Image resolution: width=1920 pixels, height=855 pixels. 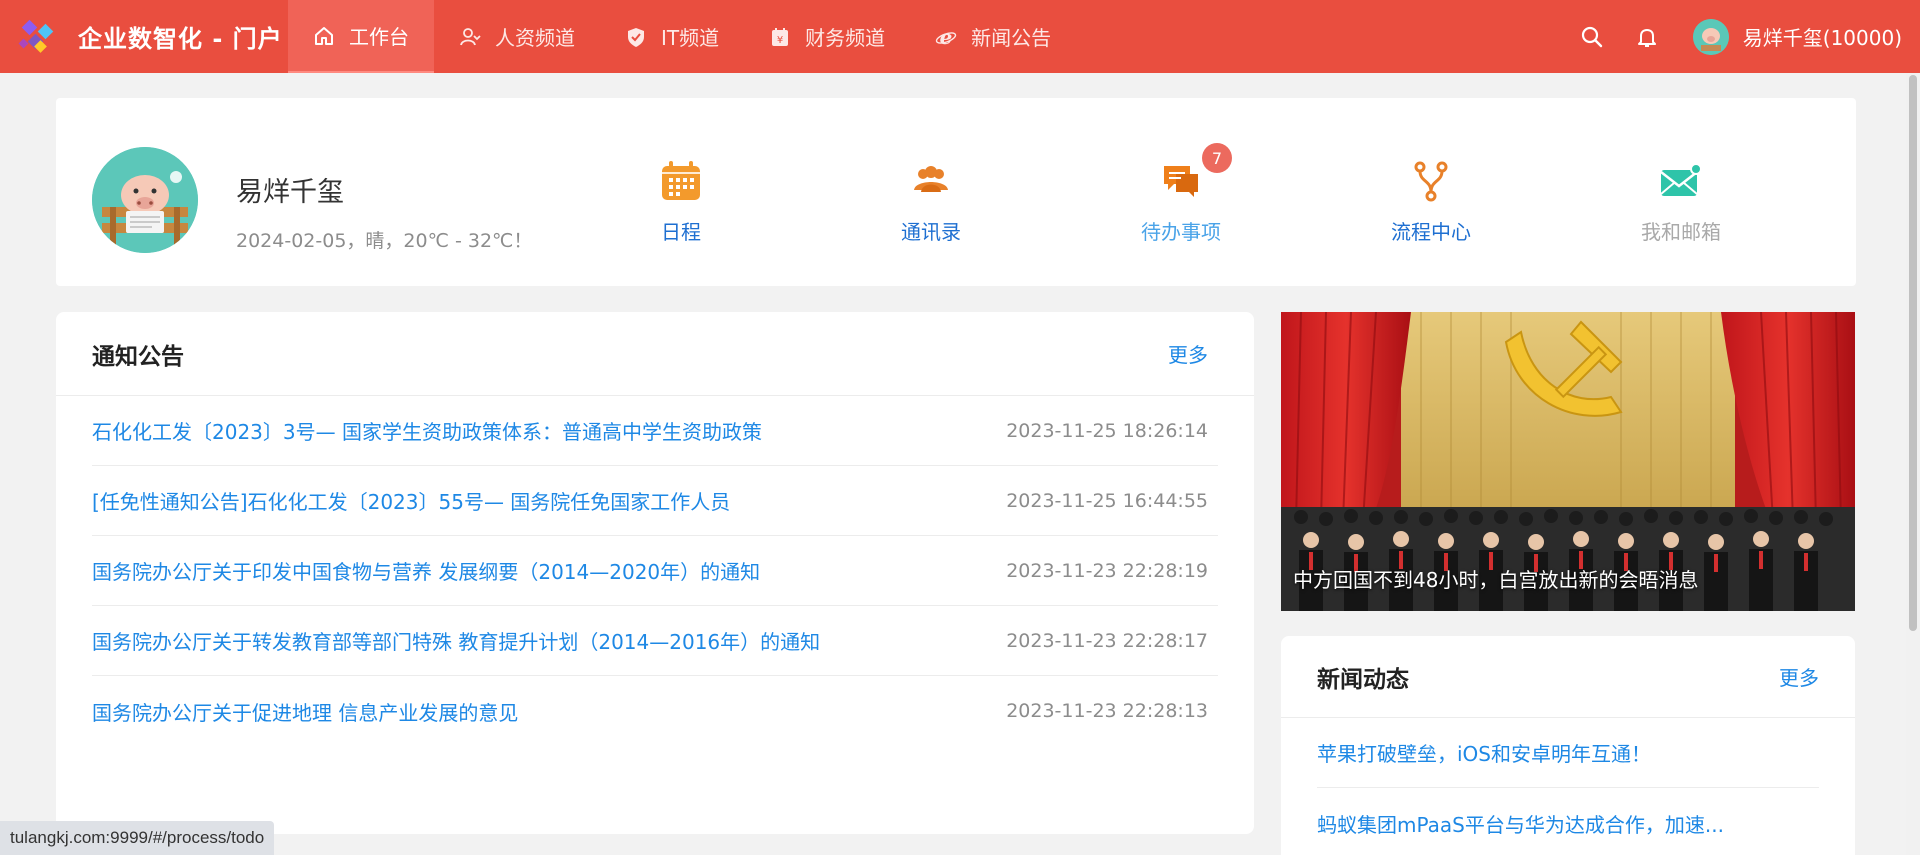 I want to click on nav-it-channel: IT频道, so click(x=672, y=36).